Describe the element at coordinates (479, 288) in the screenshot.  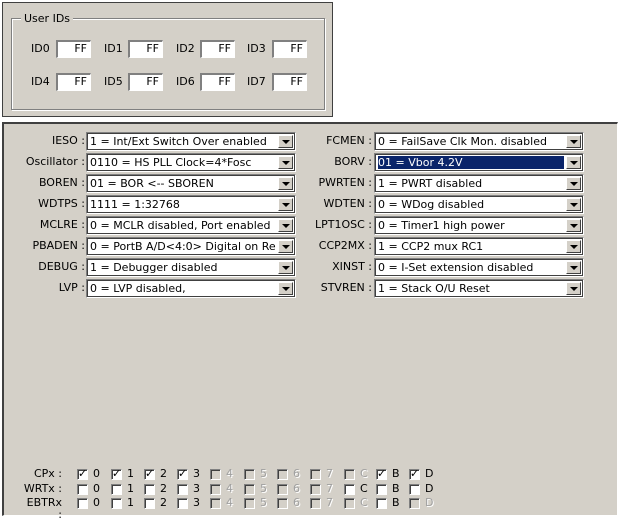
I see `config-select-right-7: 1 = Stack O/U Reset` at that location.